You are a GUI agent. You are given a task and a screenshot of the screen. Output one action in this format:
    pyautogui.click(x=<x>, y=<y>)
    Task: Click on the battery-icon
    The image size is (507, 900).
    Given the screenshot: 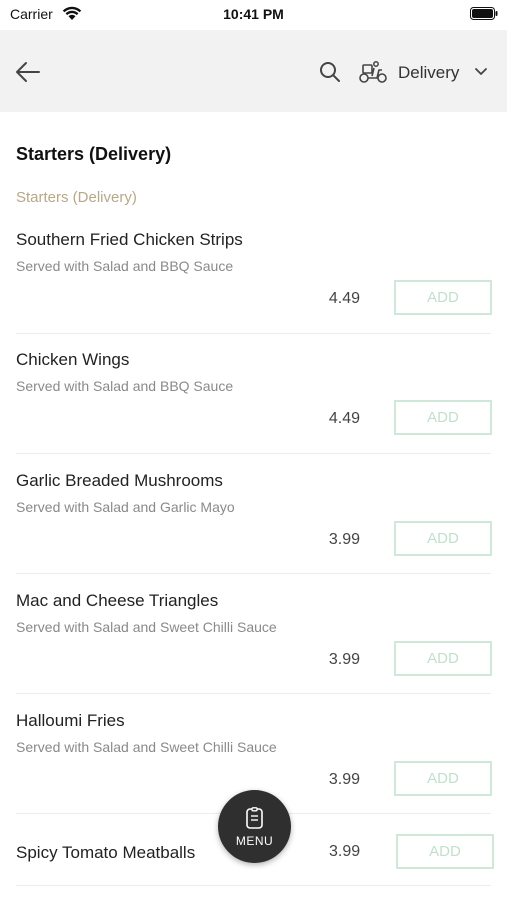 What is the action you would take?
    pyautogui.click(x=484, y=13)
    